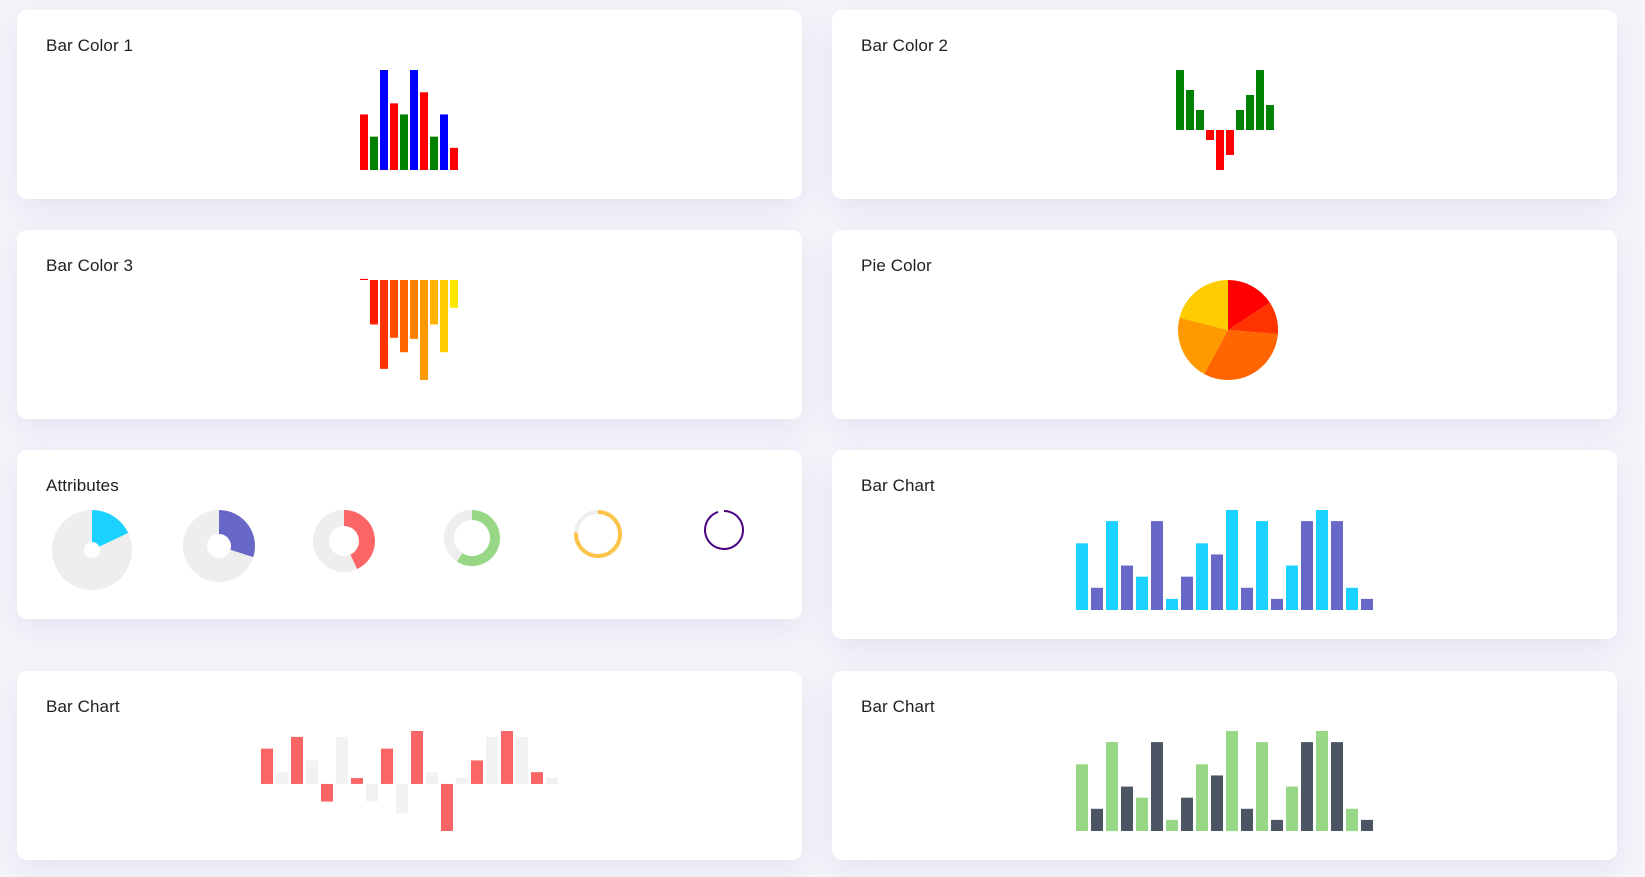 This screenshot has height=877, width=1645. I want to click on pie-color-chart, so click(1228, 330).